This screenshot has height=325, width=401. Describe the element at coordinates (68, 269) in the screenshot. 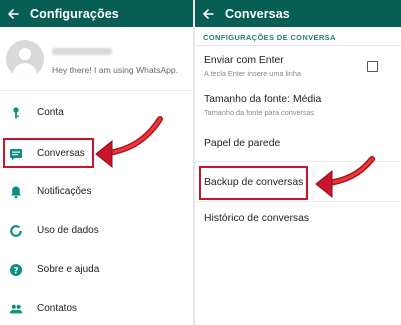

I see `menu-label: Sobre e ajuda` at that location.